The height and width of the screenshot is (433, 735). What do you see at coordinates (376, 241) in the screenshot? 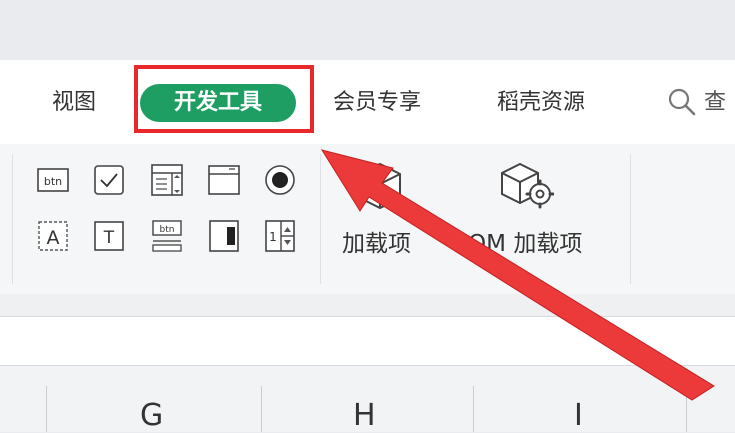
I see `add-ins-label: 加载项` at bounding box center [376, 241].